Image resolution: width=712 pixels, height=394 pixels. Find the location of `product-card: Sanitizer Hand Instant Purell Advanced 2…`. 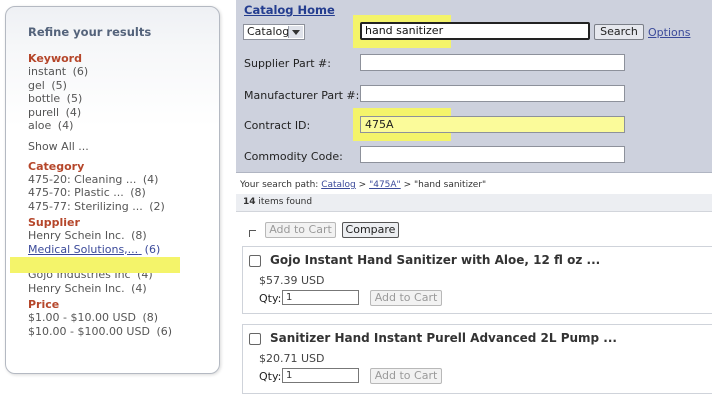

product-card: Sanitizer Hand Instant Purell Advanced 2… is located at coordinates (477, 359).